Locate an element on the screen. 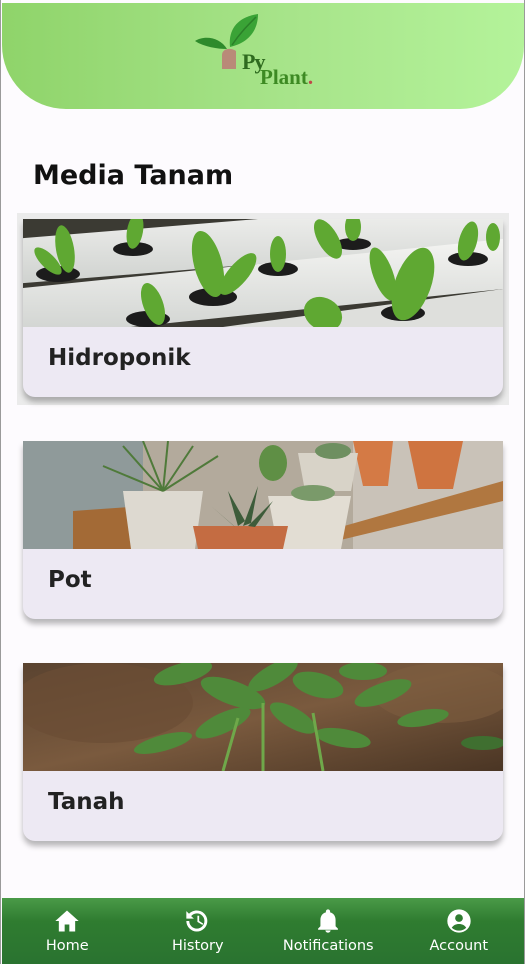 The image size is (525, 964). potted-succulents-image is located at coordinates (263, 495).